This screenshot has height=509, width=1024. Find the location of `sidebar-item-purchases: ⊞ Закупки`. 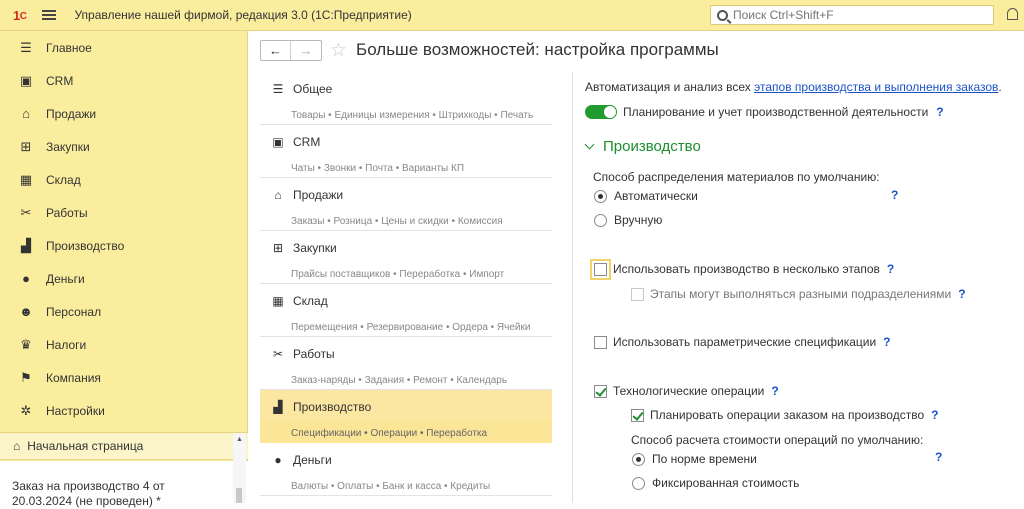

sidebar-item-purchases: ⊞ Закупки is located at coordinates (123, 146).